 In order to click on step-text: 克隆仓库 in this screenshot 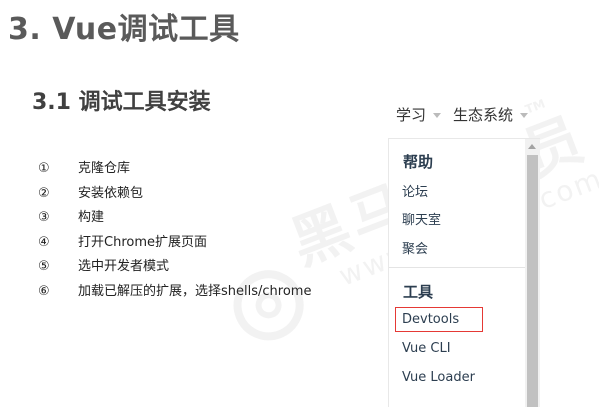, I will do `click(104, 168)`.